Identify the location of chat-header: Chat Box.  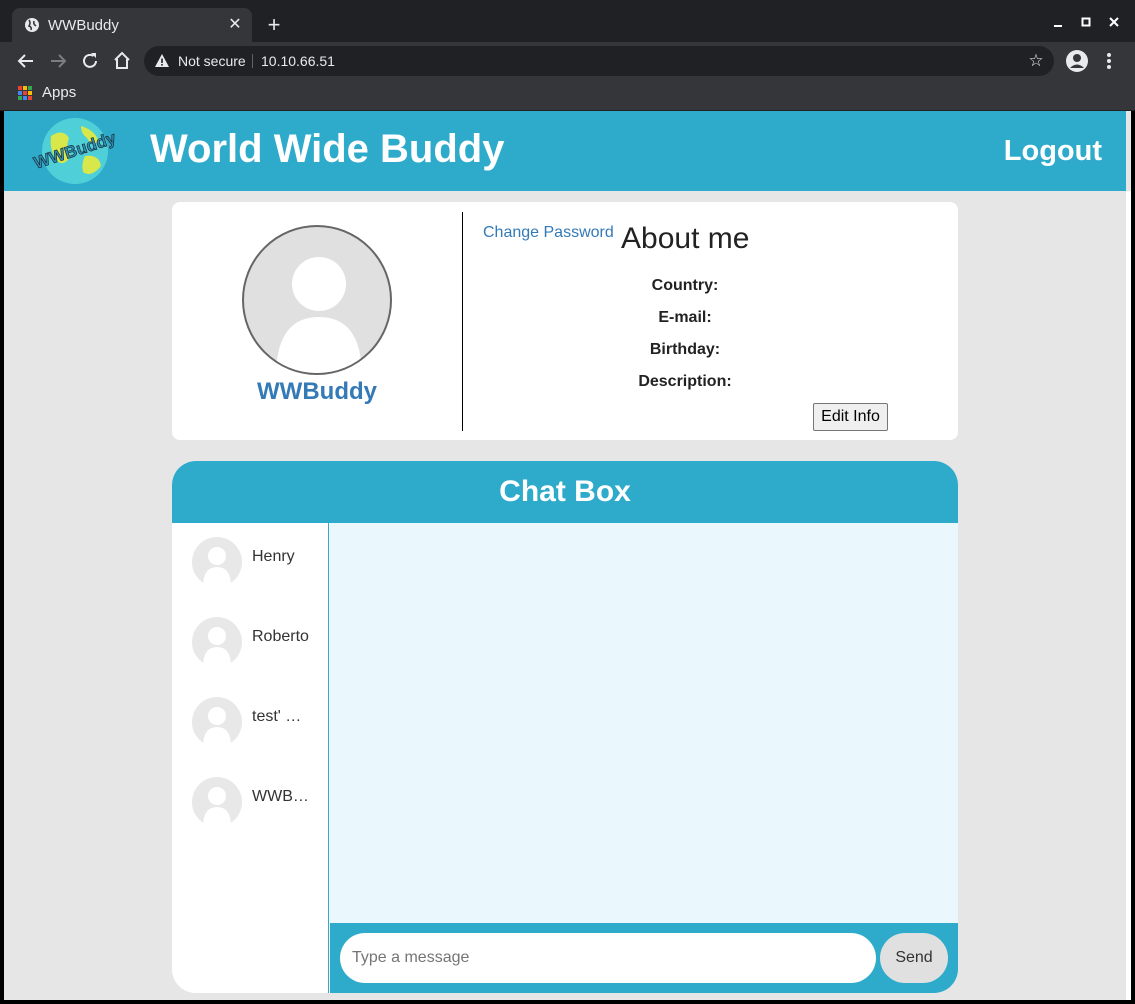
(565, 492).